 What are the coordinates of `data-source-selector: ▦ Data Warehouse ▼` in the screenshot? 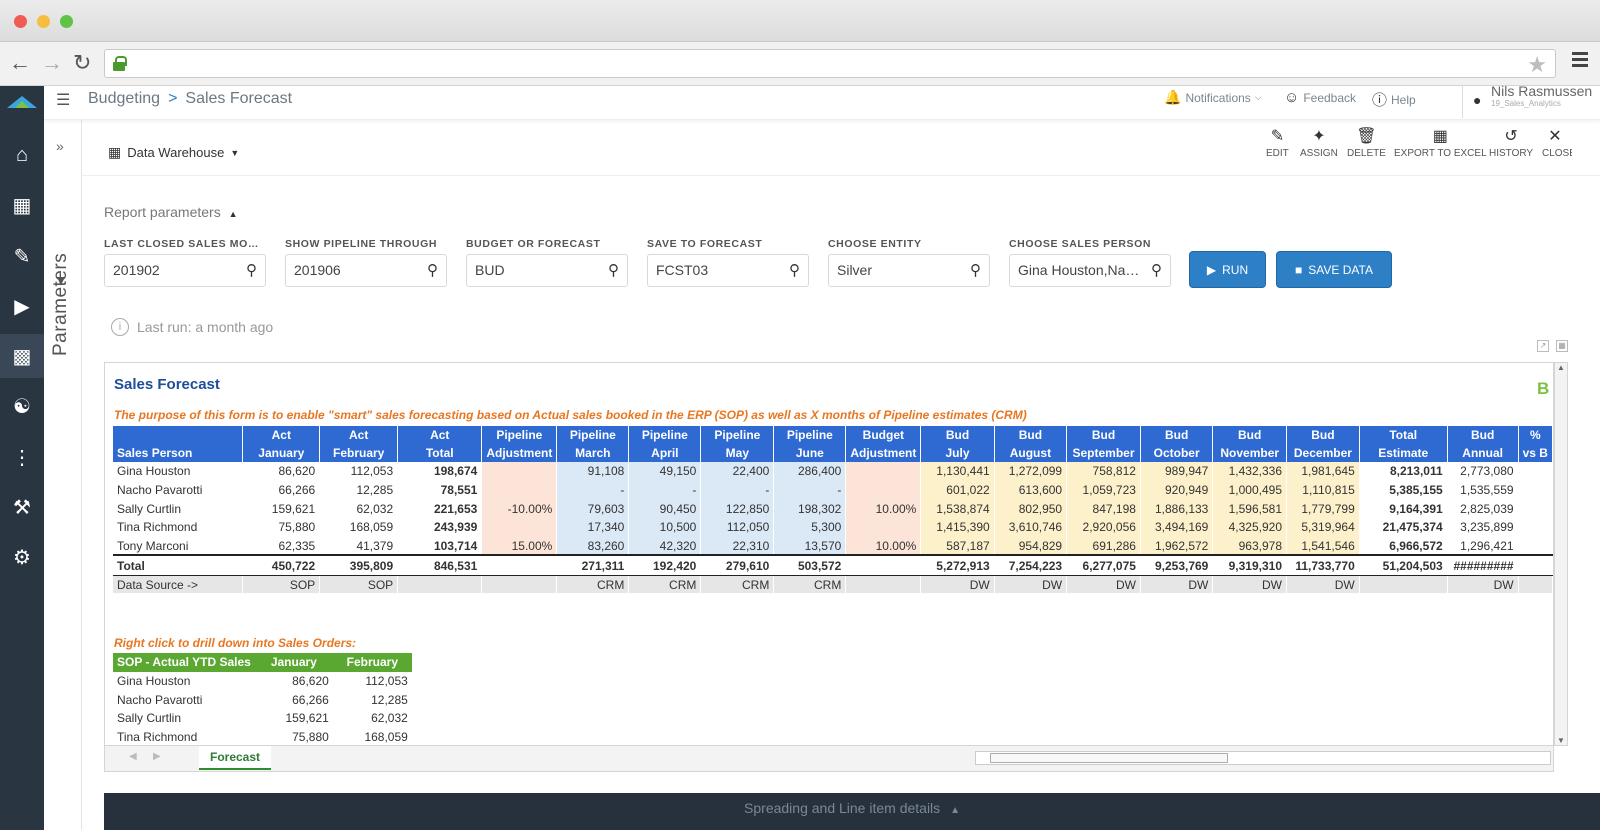 It's located at (173, 152).